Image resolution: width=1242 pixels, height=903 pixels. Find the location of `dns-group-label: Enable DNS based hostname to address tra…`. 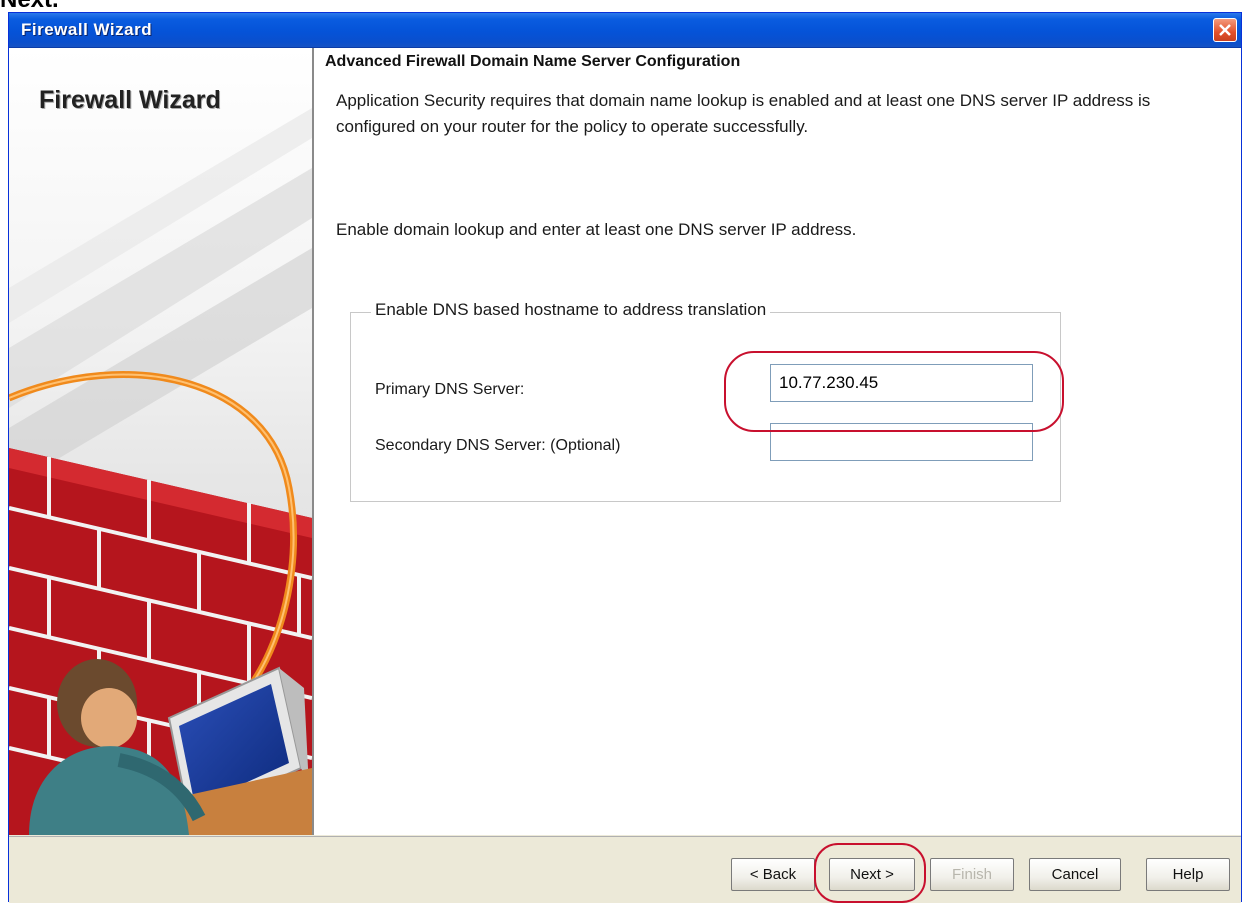

dns-group-label: Enable DNS based hostname to address tra… is located at coordinates (571, 310).